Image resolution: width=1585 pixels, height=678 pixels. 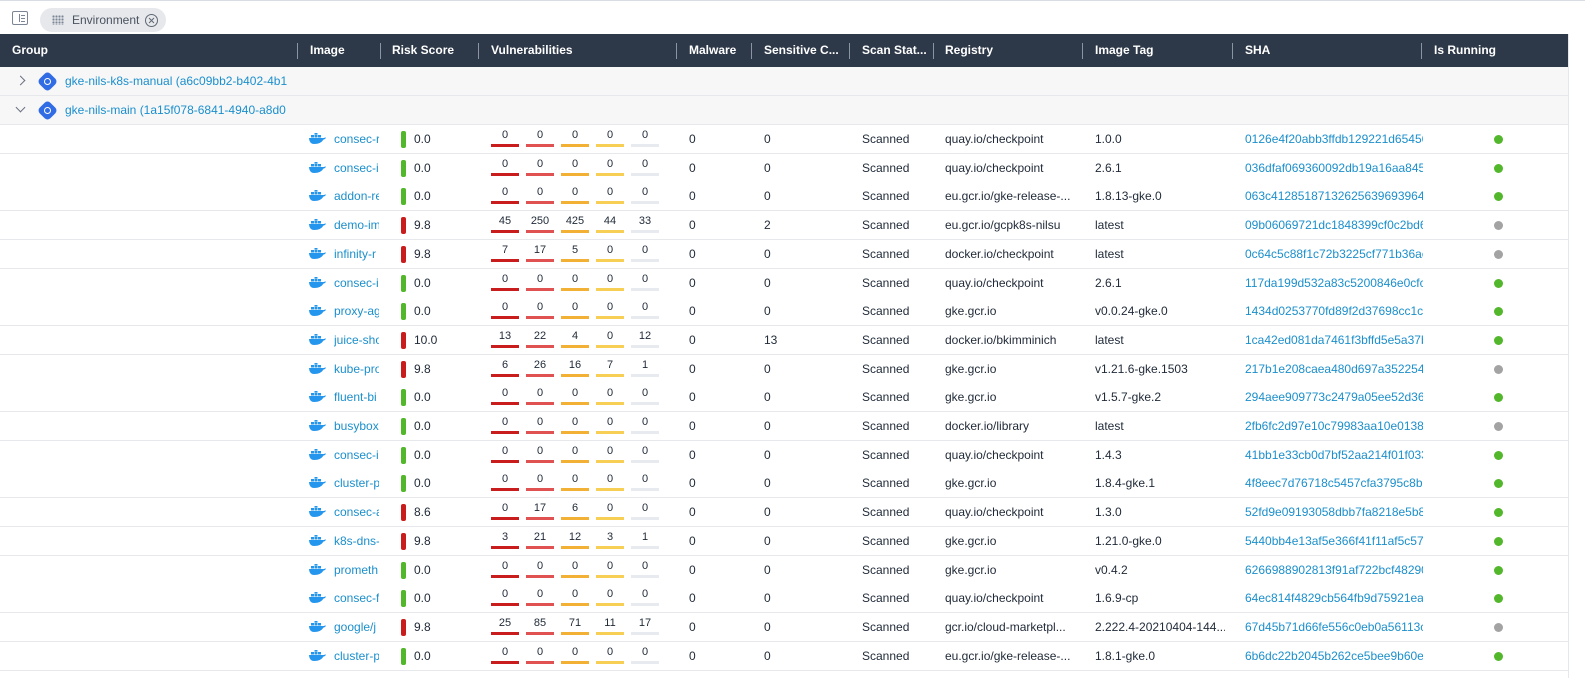 I want to click on chevron-down-icon, so click(x=20, y=107).